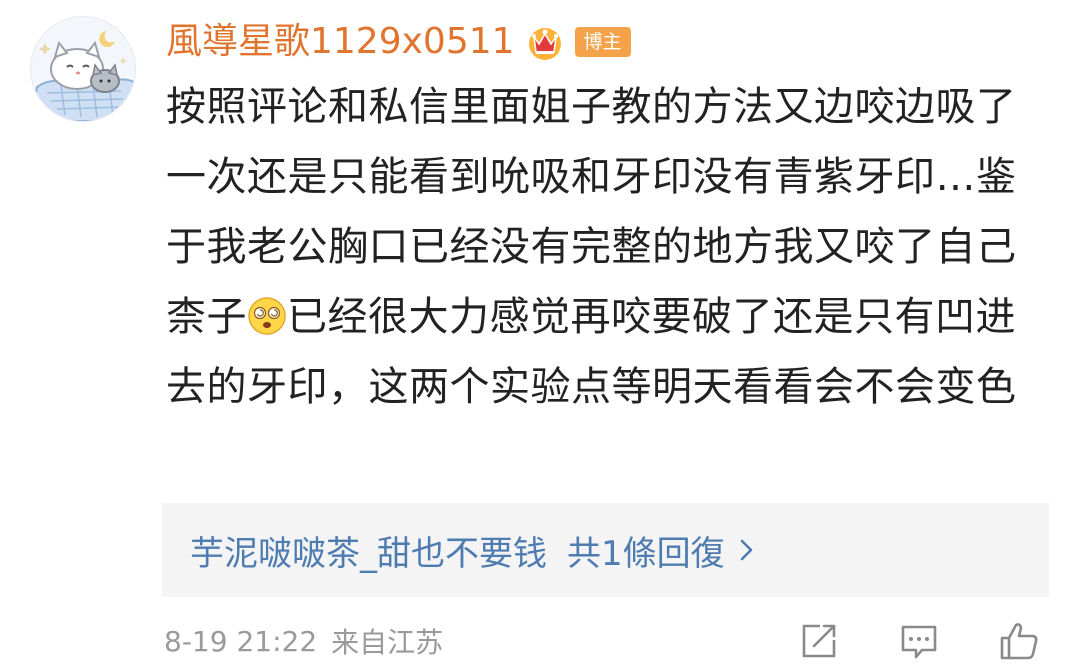 The image size is (1080, 672). I want to click on comment-location: 来自江苏, so click(387, 642).